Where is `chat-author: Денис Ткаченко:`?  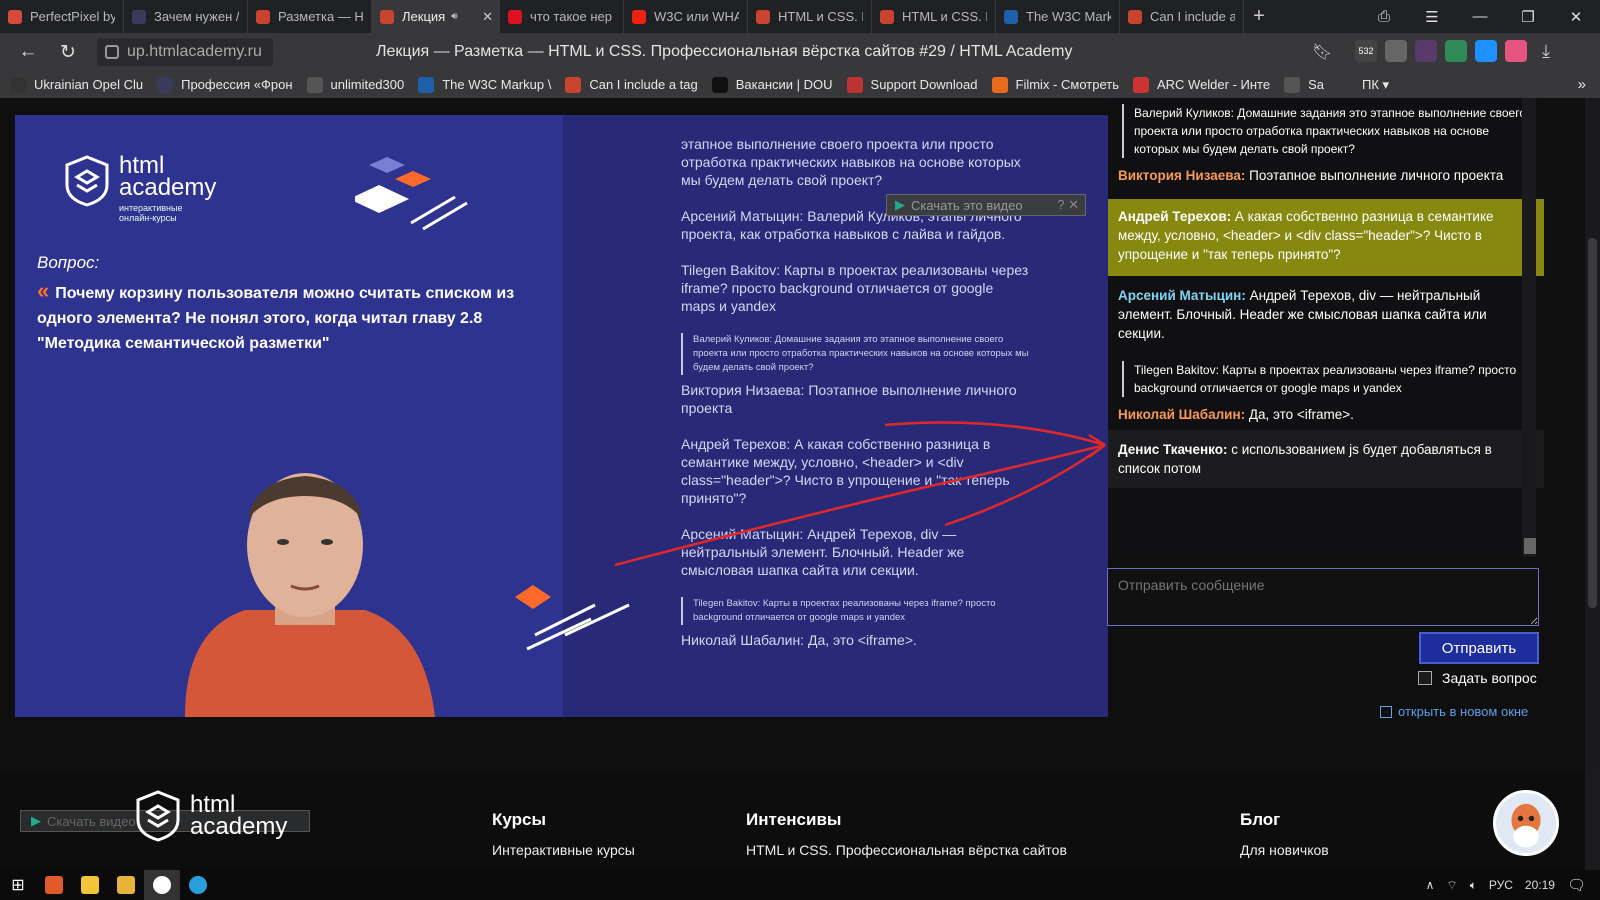
chat-author: Денис Ткаченко: is located at coordinates (1173, 449).